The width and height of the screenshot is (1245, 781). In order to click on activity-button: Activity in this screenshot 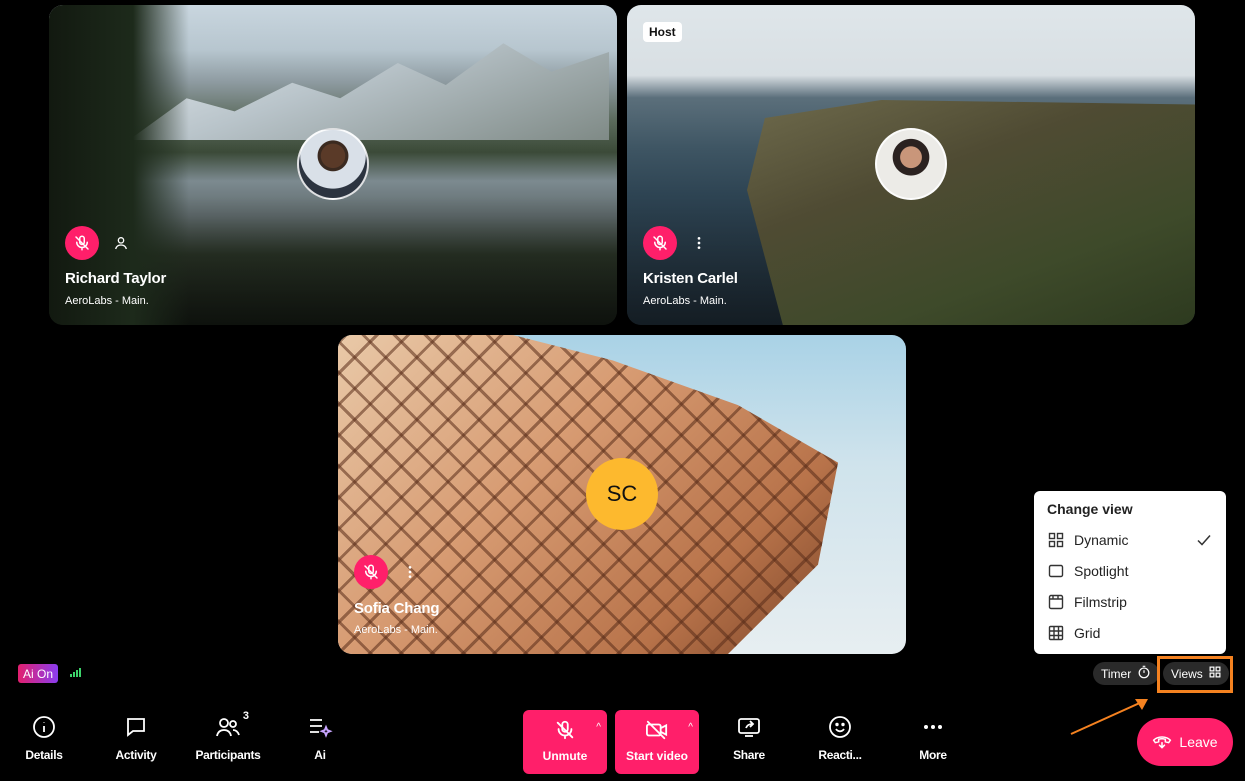, I will do `click(136, 742)`.